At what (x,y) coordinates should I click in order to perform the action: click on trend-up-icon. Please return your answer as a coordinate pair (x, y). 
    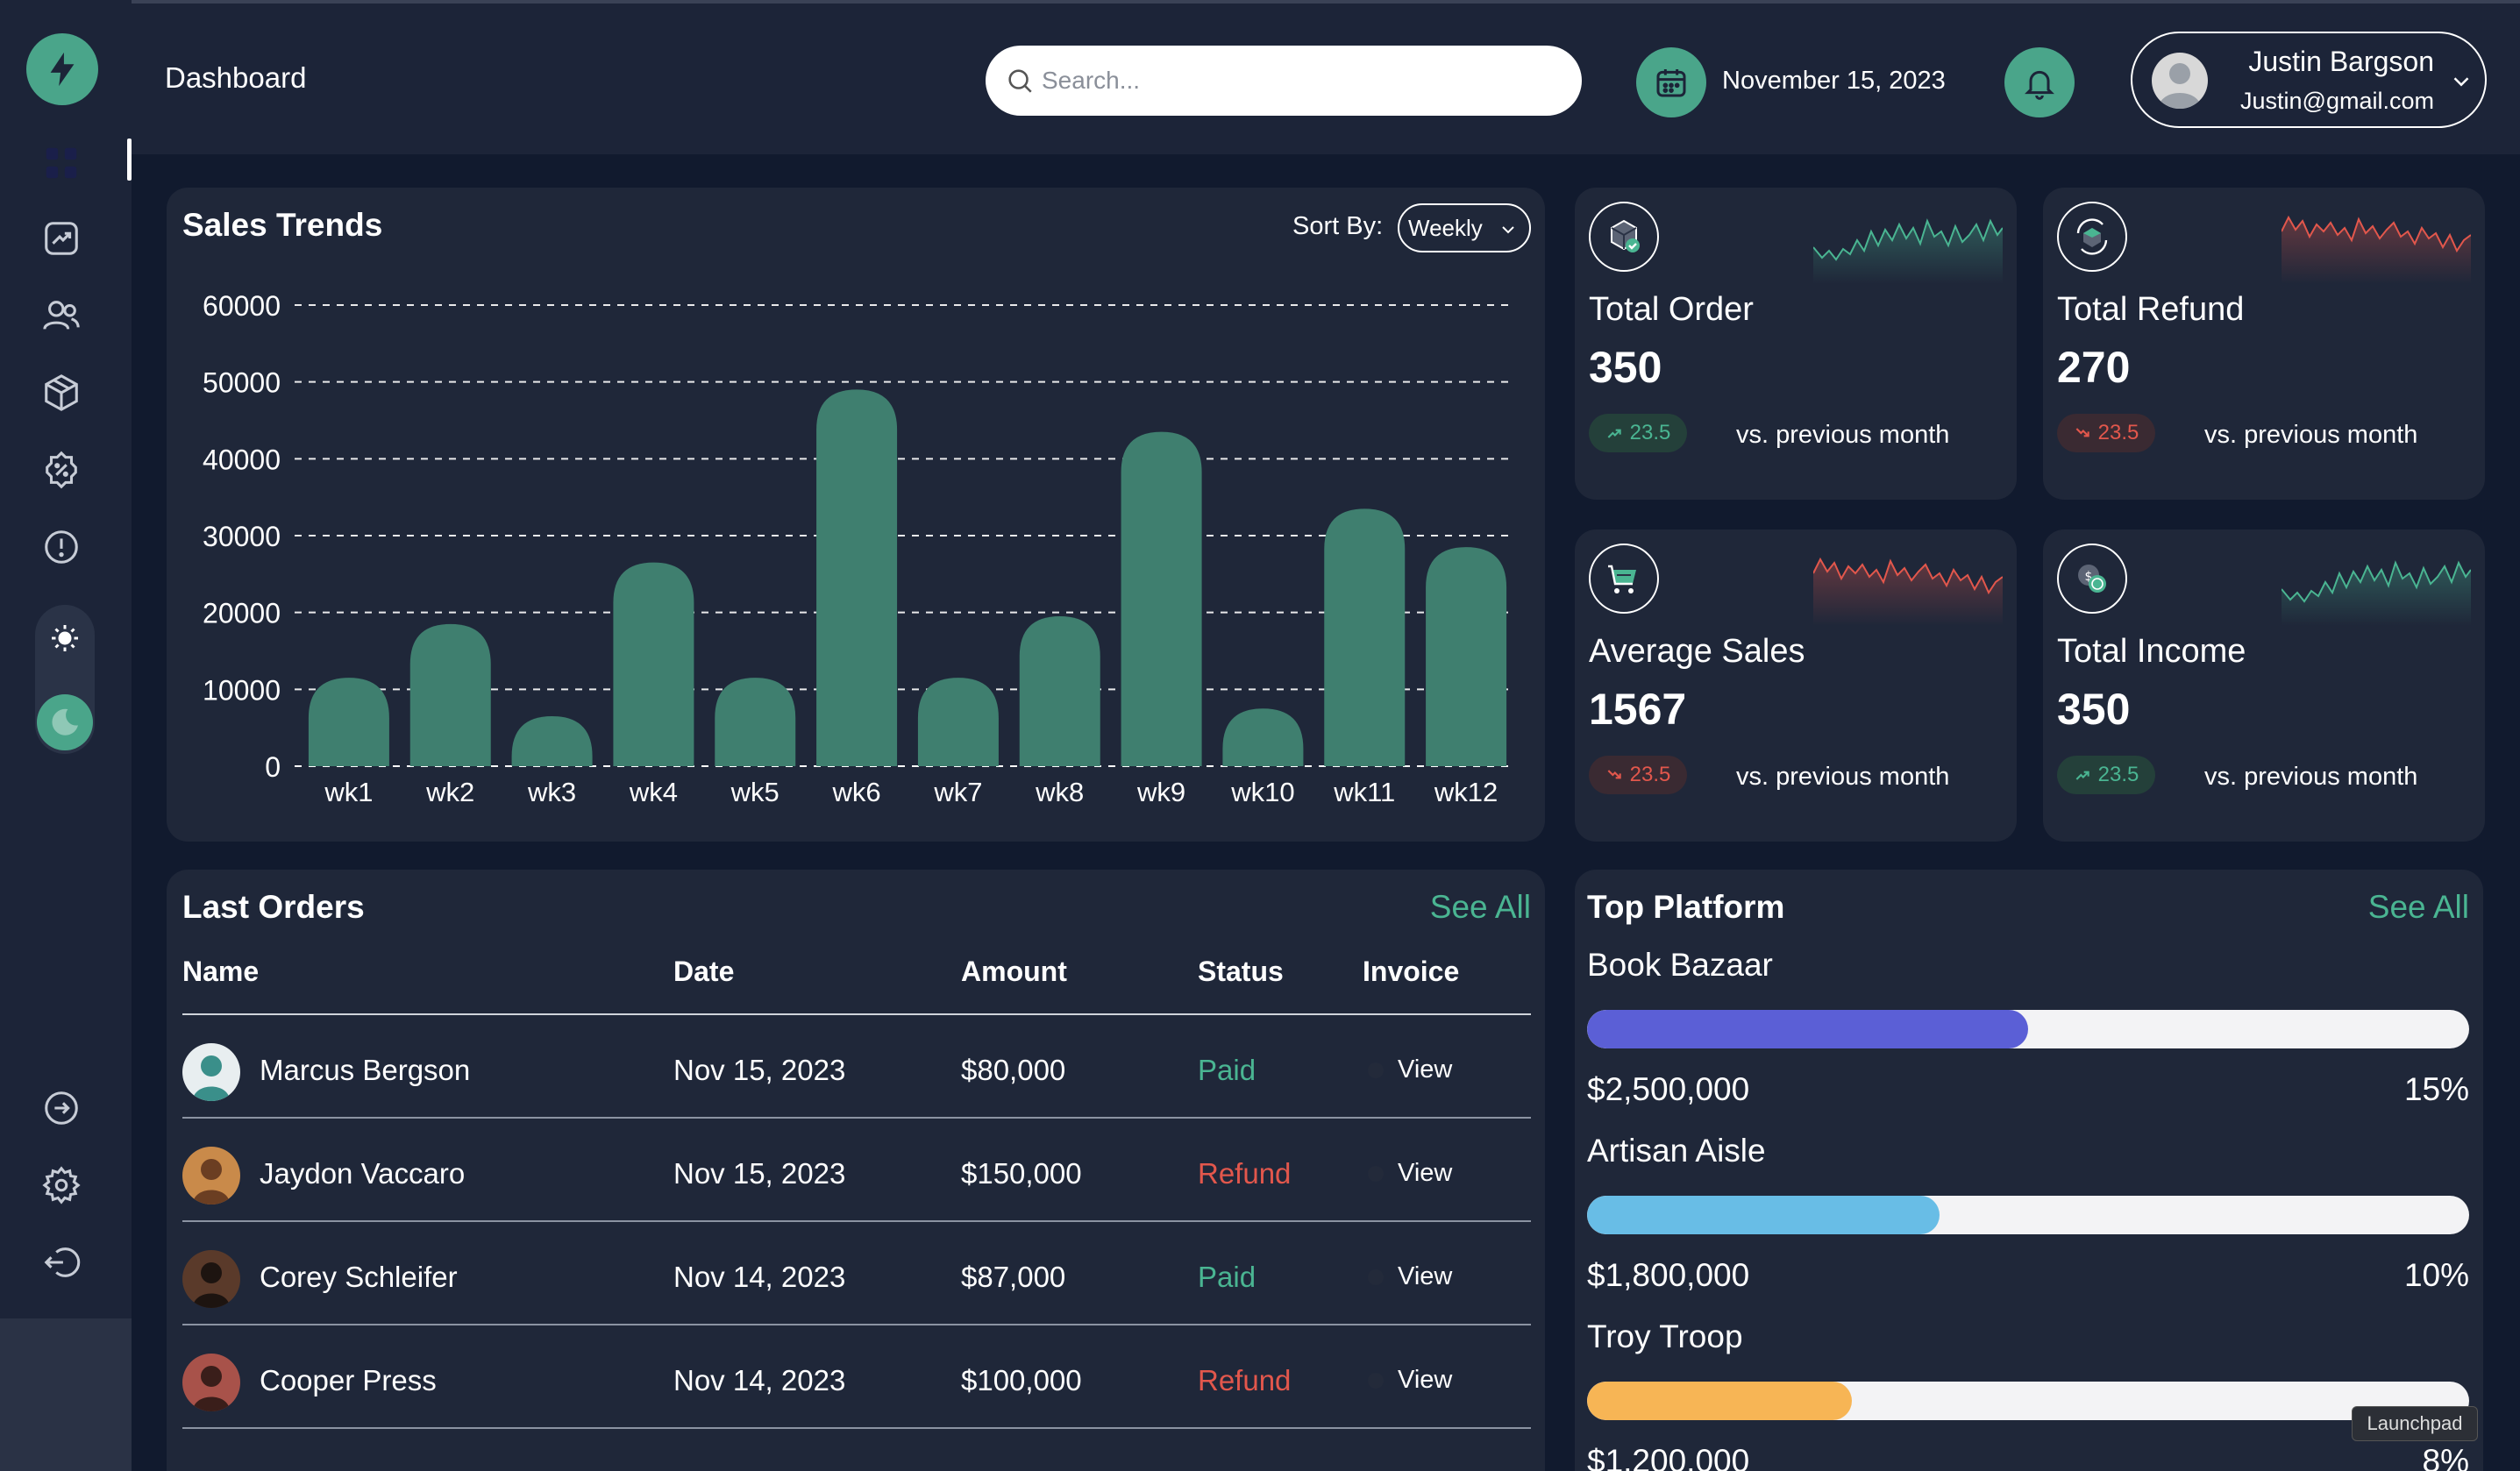
    Looking at the image, I should click on (2086, 775).